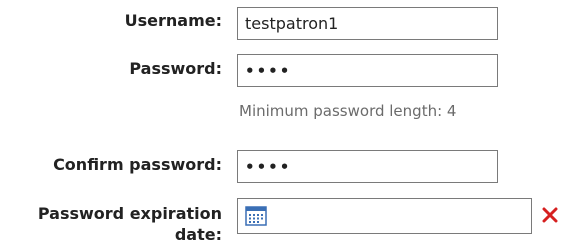 Image resolution: width=564 pixels, height=248 pixels. What do you see at coordinates (112, 224) in the screenshot?
I see `expiration-date-label: Password expiration date:` at bounding box center [112, 224].